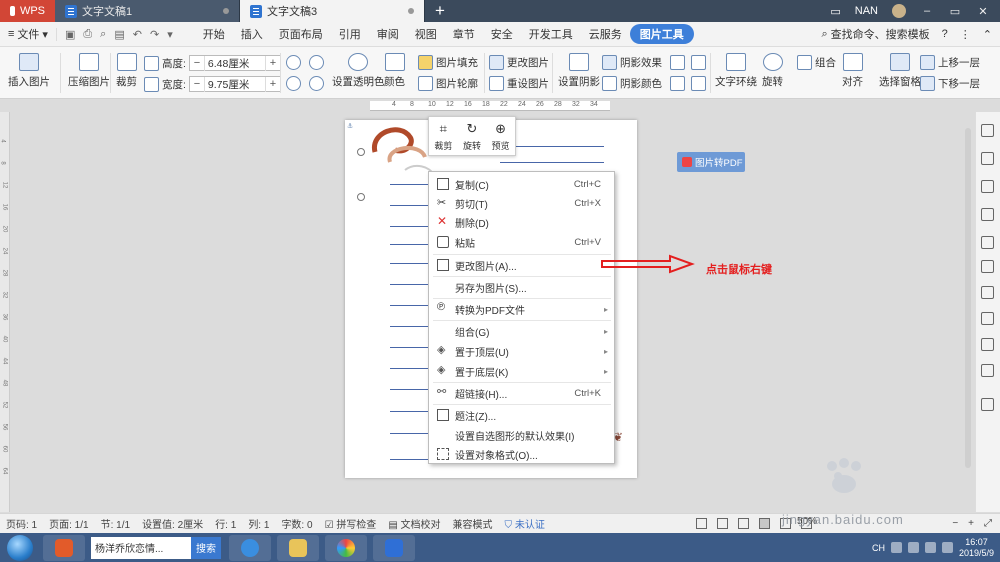 The width and height of the screenshot is (1000, 562). I want to click on taskbar-app-browser, so click(346, 547).